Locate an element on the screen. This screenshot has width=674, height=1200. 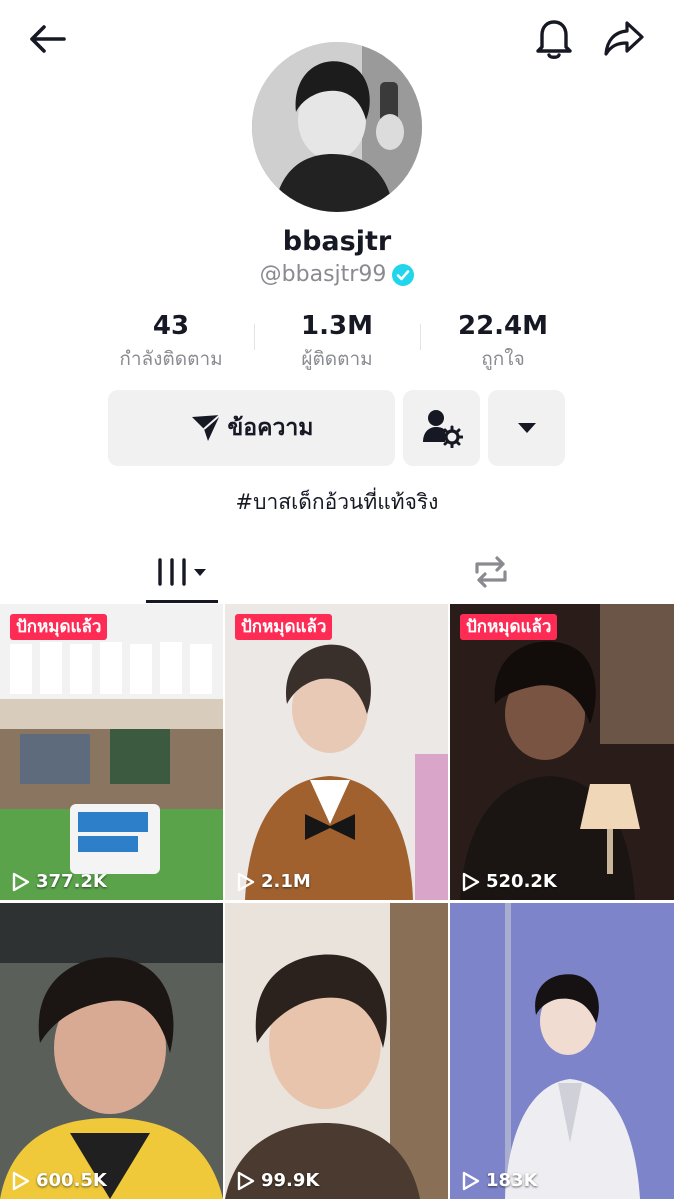
view-count: 377.2K is located at coordinates (58, 881).